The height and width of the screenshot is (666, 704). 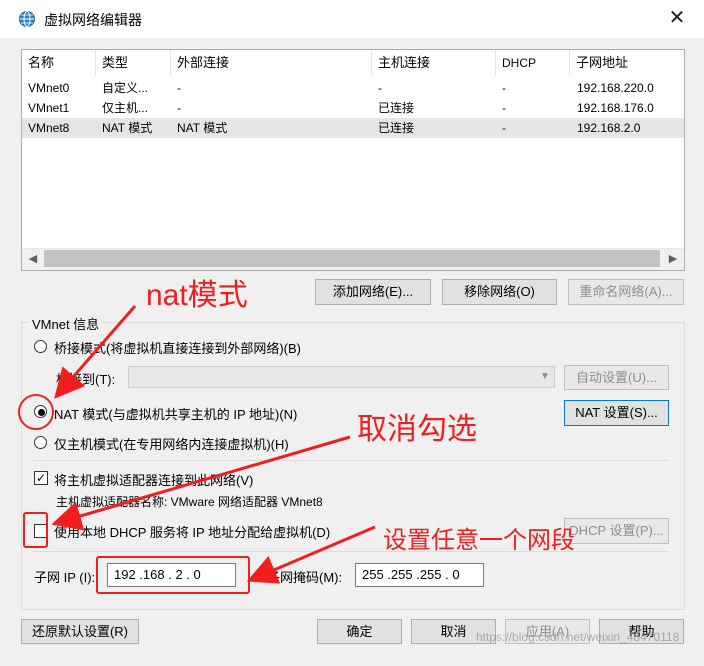 I want to click on annotation-nat-mode: nat模式, so click(x=197, y=295).